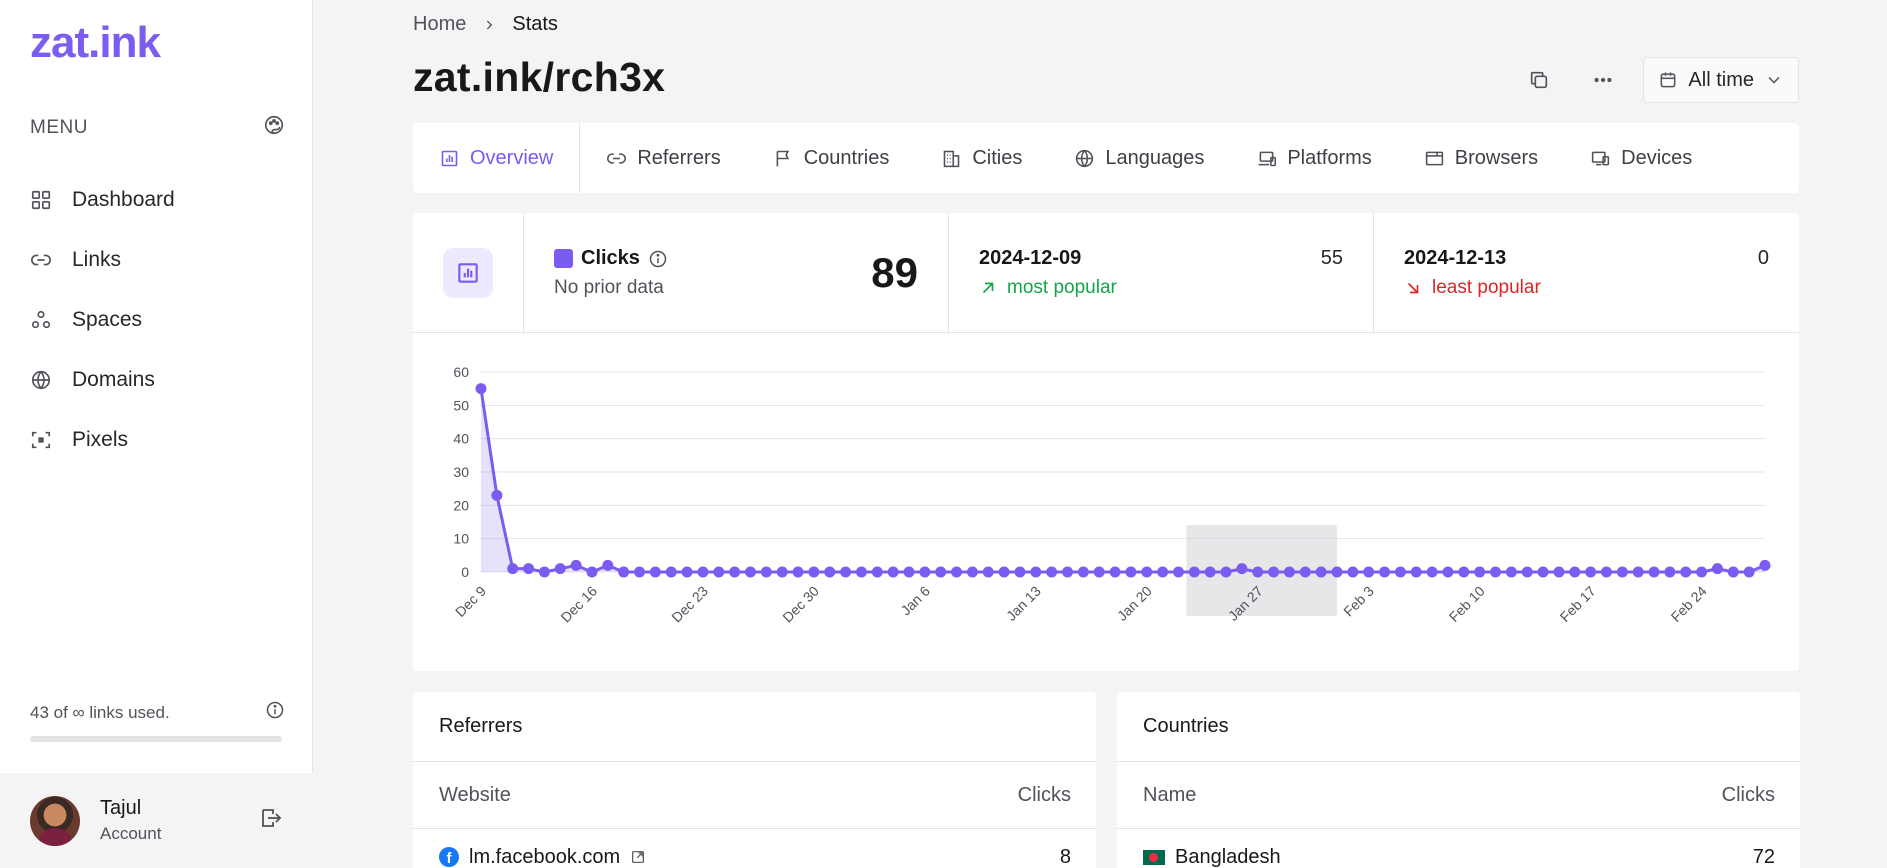  Describe the element at coordinates (439, 24) in the screenshot. I see `breadcrumb-home: Home` at that location.